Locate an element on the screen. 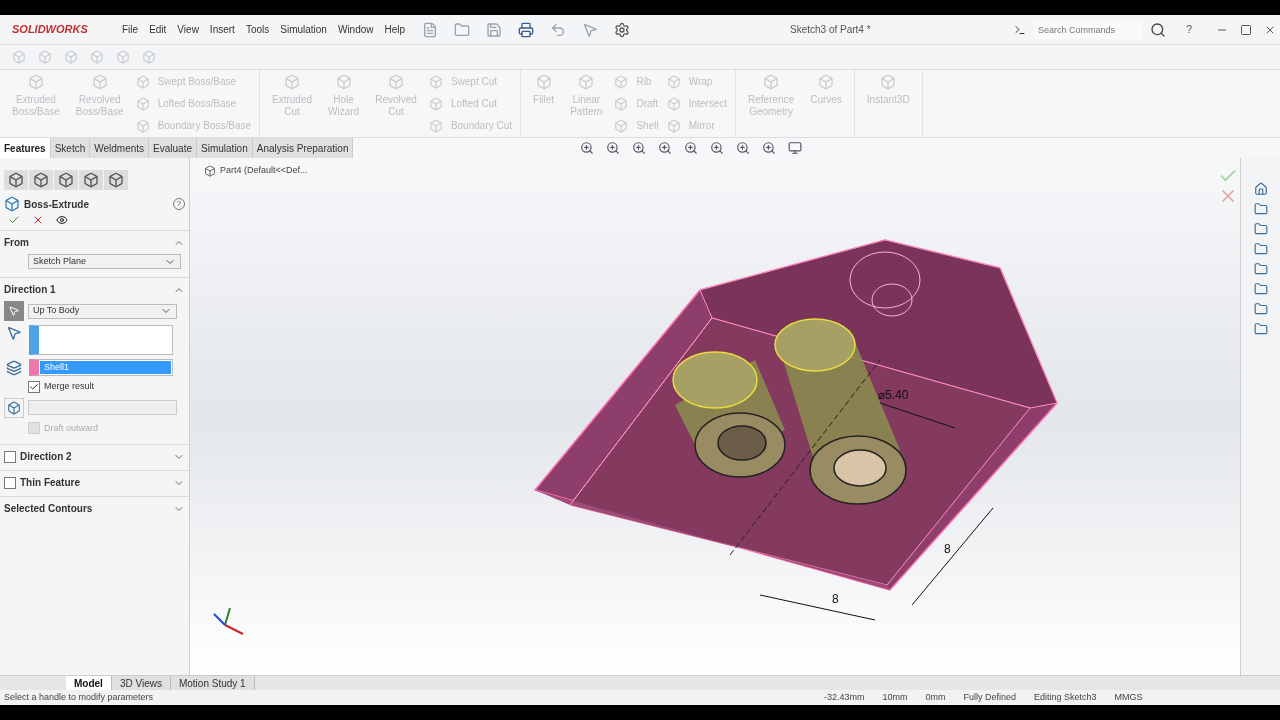 This screenshot has height=720, width=1280. settings-icon is located at coordinates (622, 29).